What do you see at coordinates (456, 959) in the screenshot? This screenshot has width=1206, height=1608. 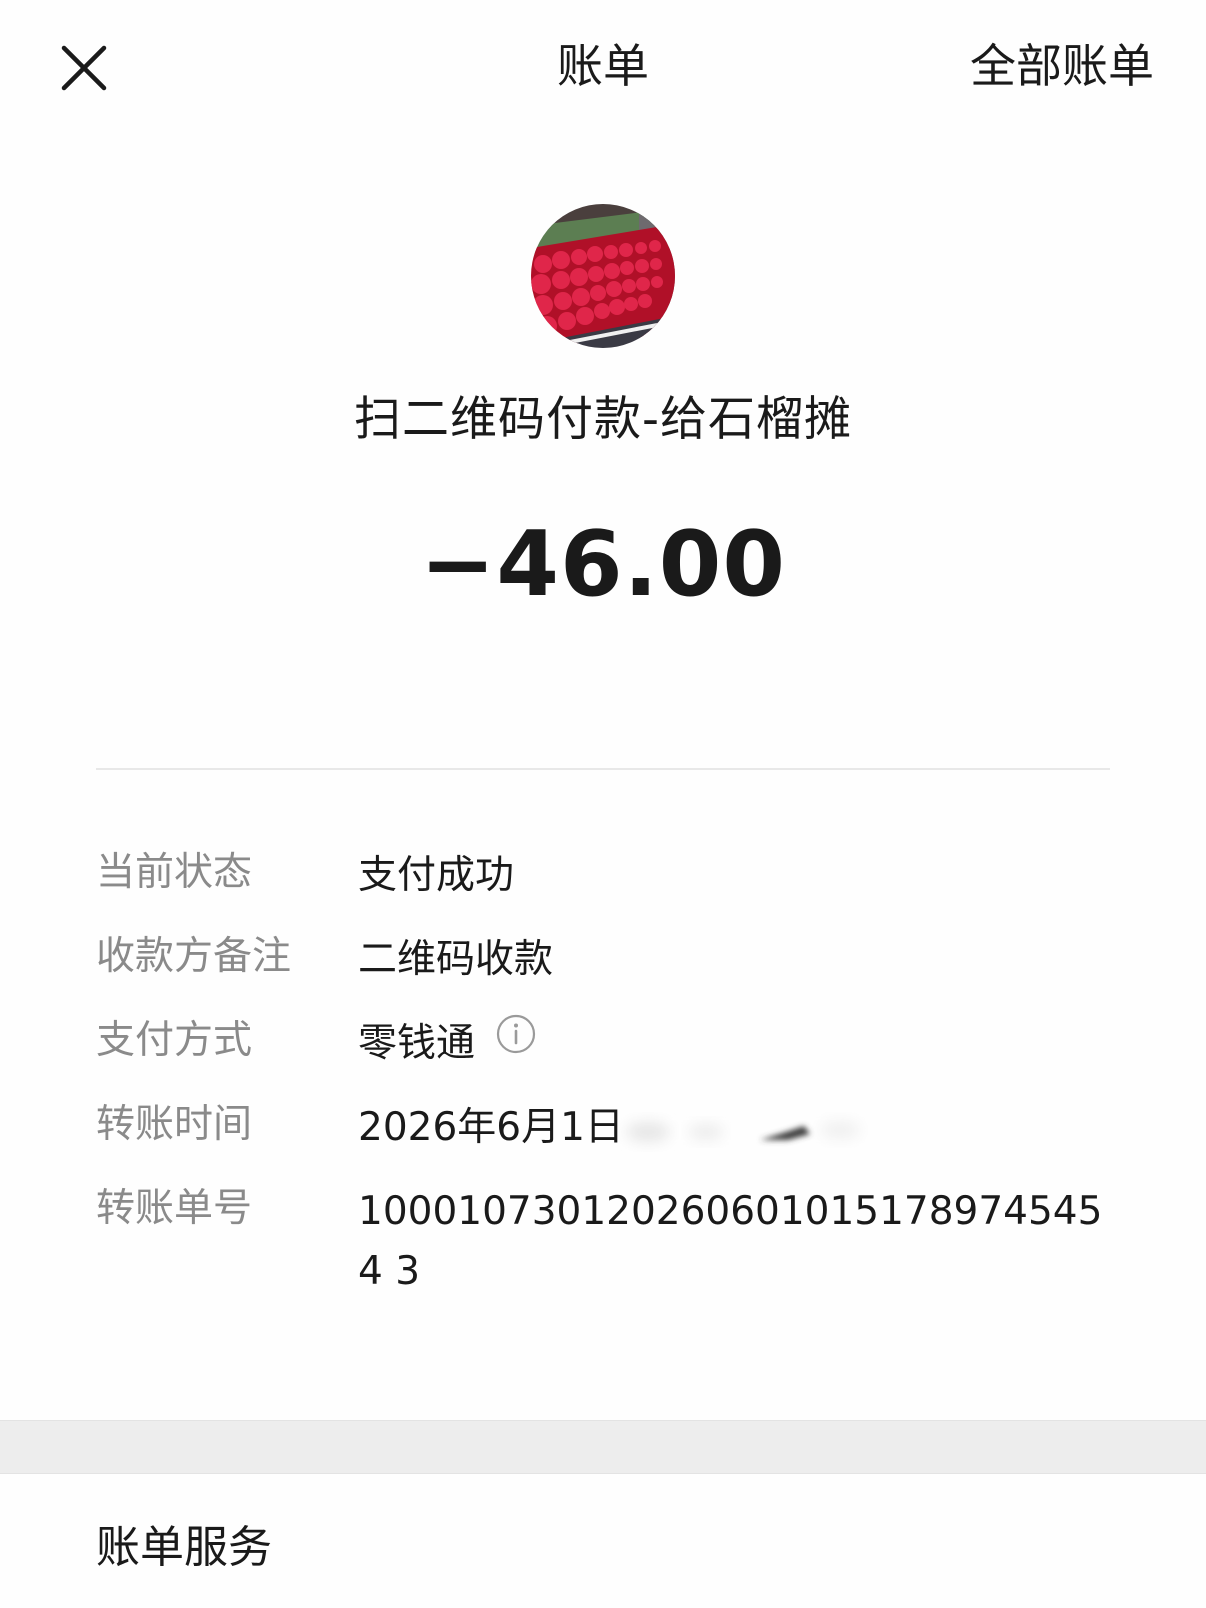 I see `payee-note-value: 二维码收款` at bounding box center [456, 959].